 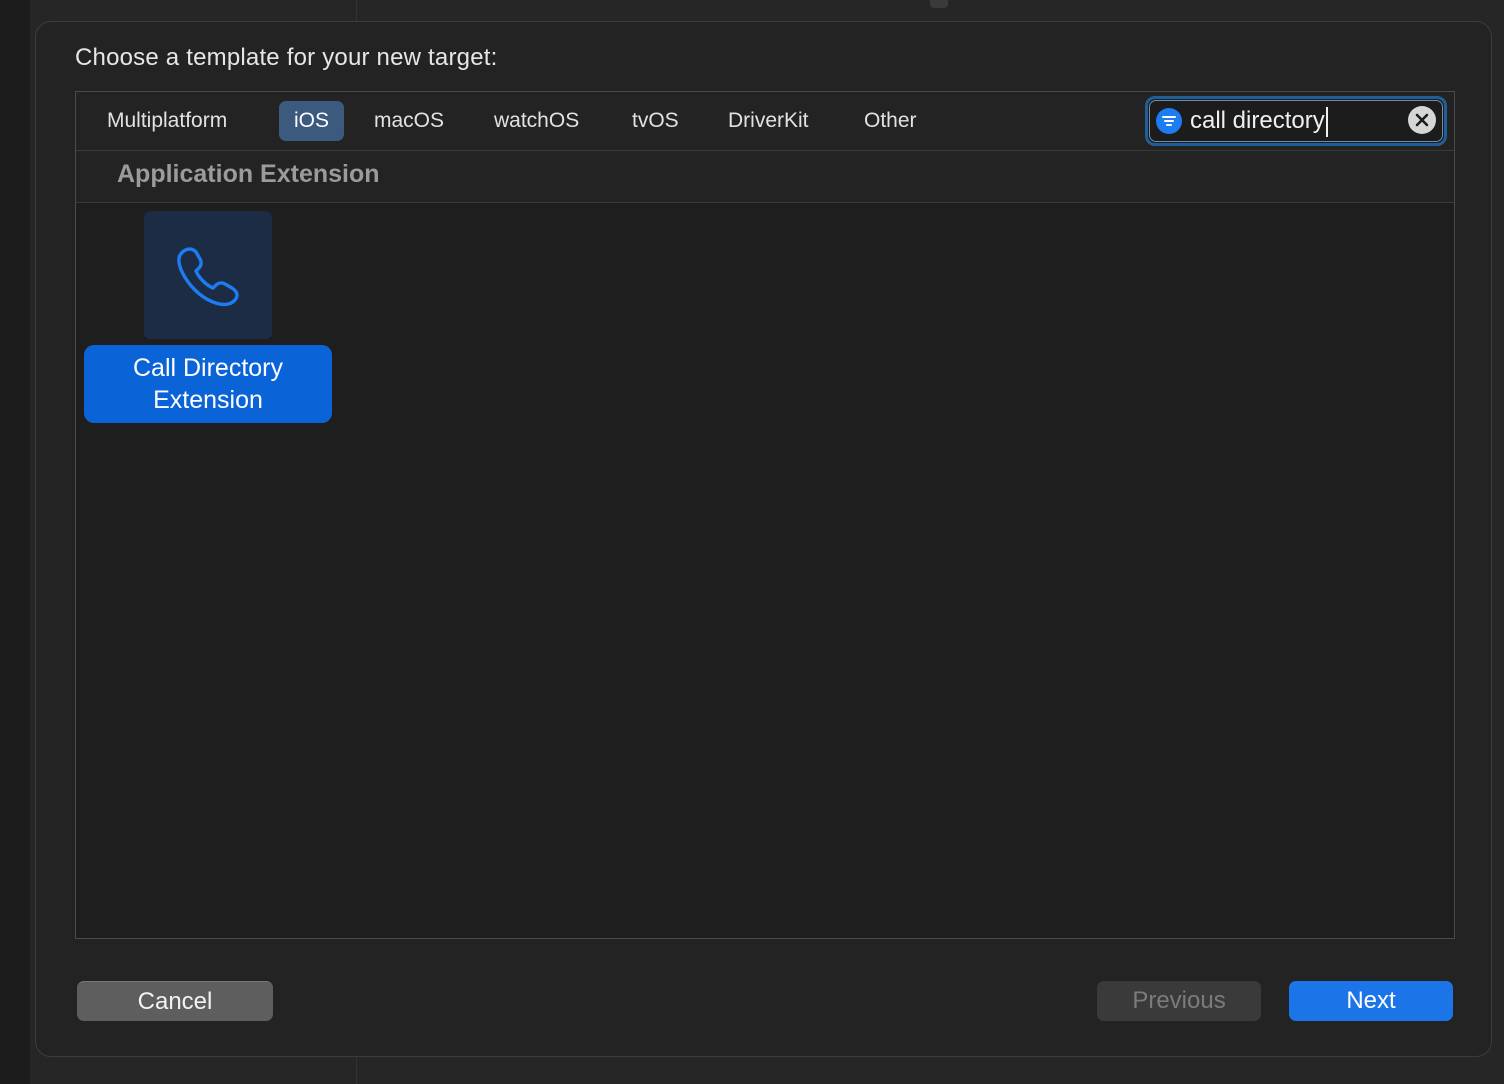 What do you see at coordinates (1179, 1001) in the screenshot?
I see `previous-button: Previous` at bounding box center [1179, 1001].